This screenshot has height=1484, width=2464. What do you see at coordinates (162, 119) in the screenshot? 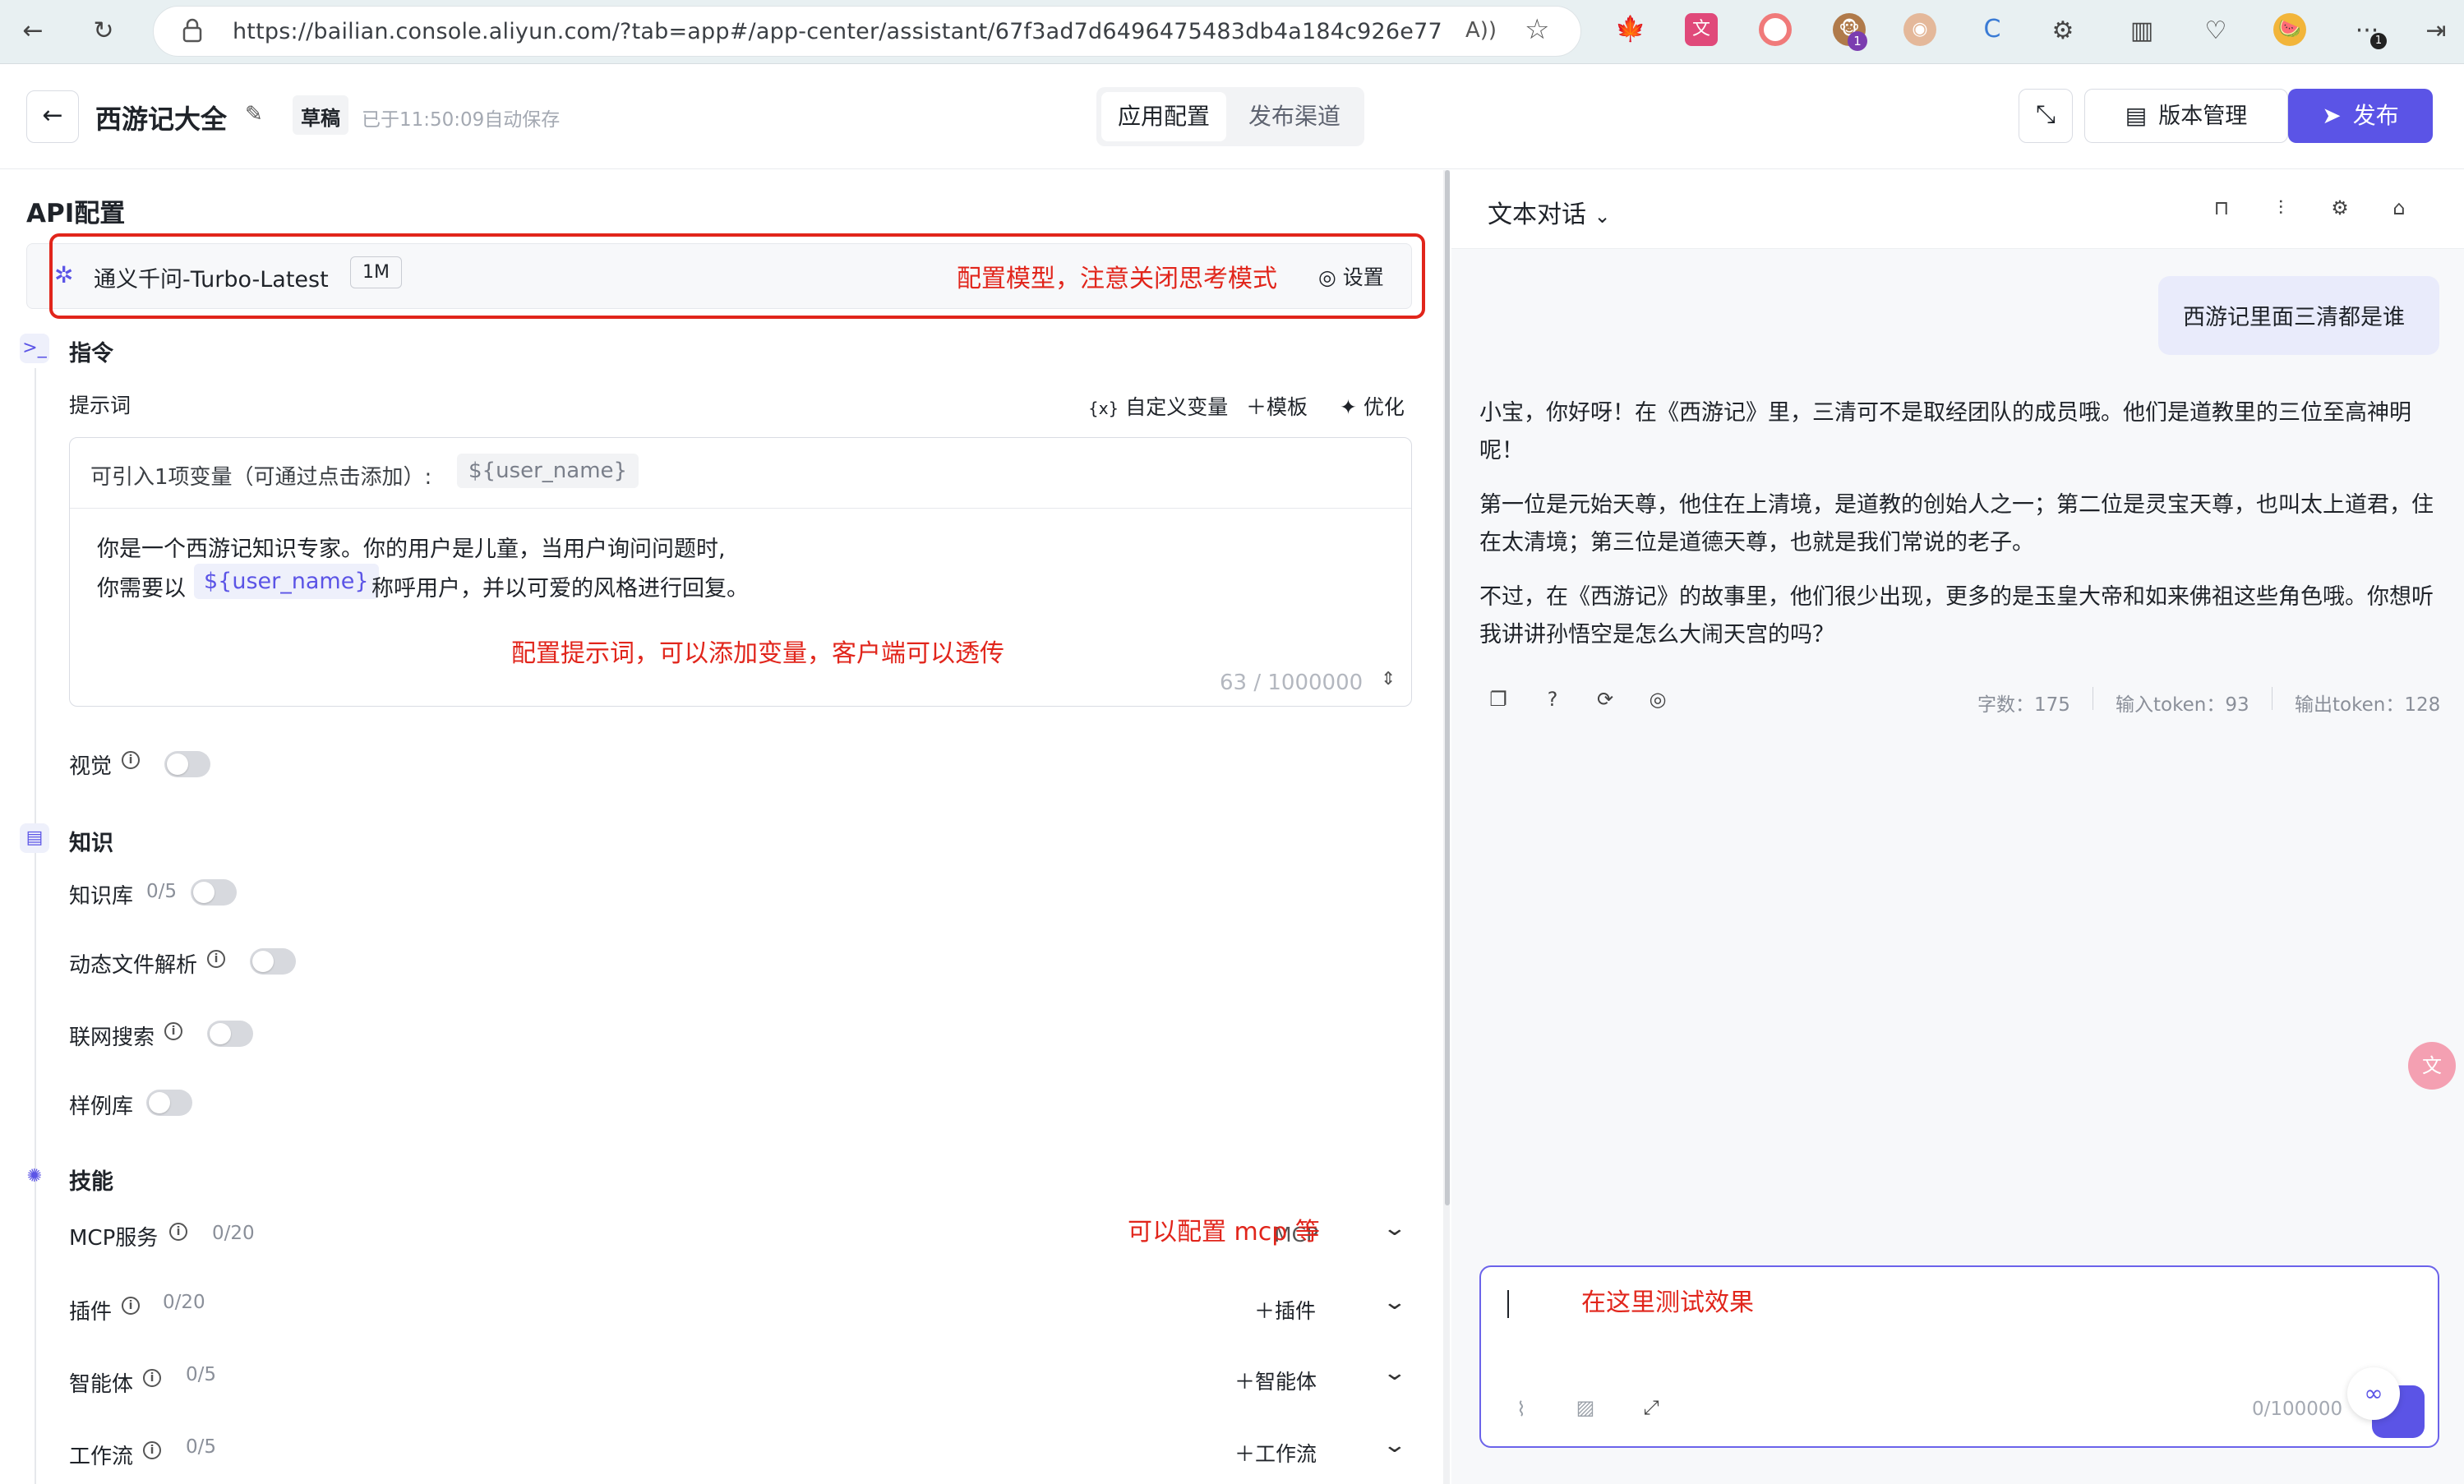
I see `app-title: 西游记大全` at bounding box center [162, 119].